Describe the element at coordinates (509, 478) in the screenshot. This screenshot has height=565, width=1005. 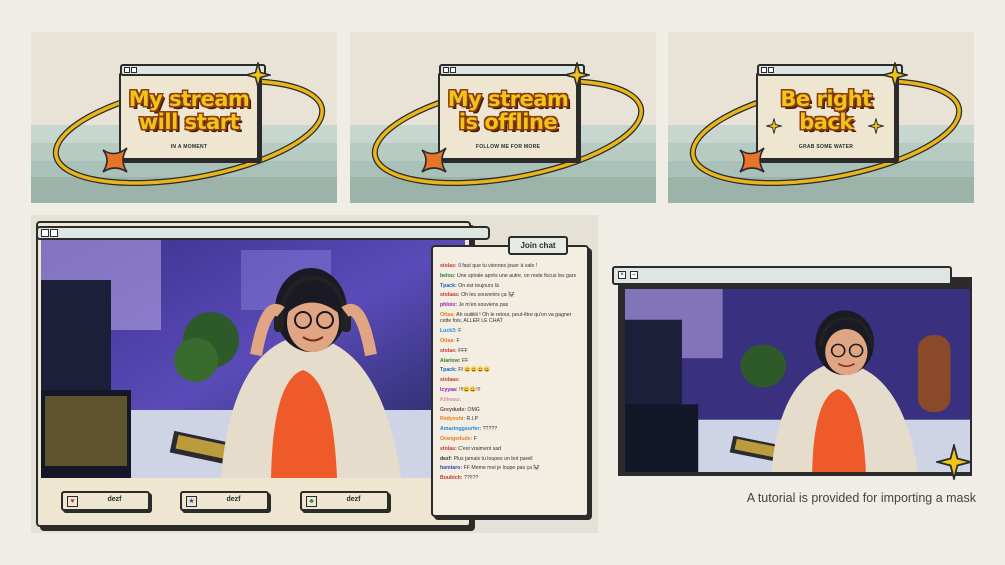
I see `chat-message: Boubich: ??!!??` at that location.